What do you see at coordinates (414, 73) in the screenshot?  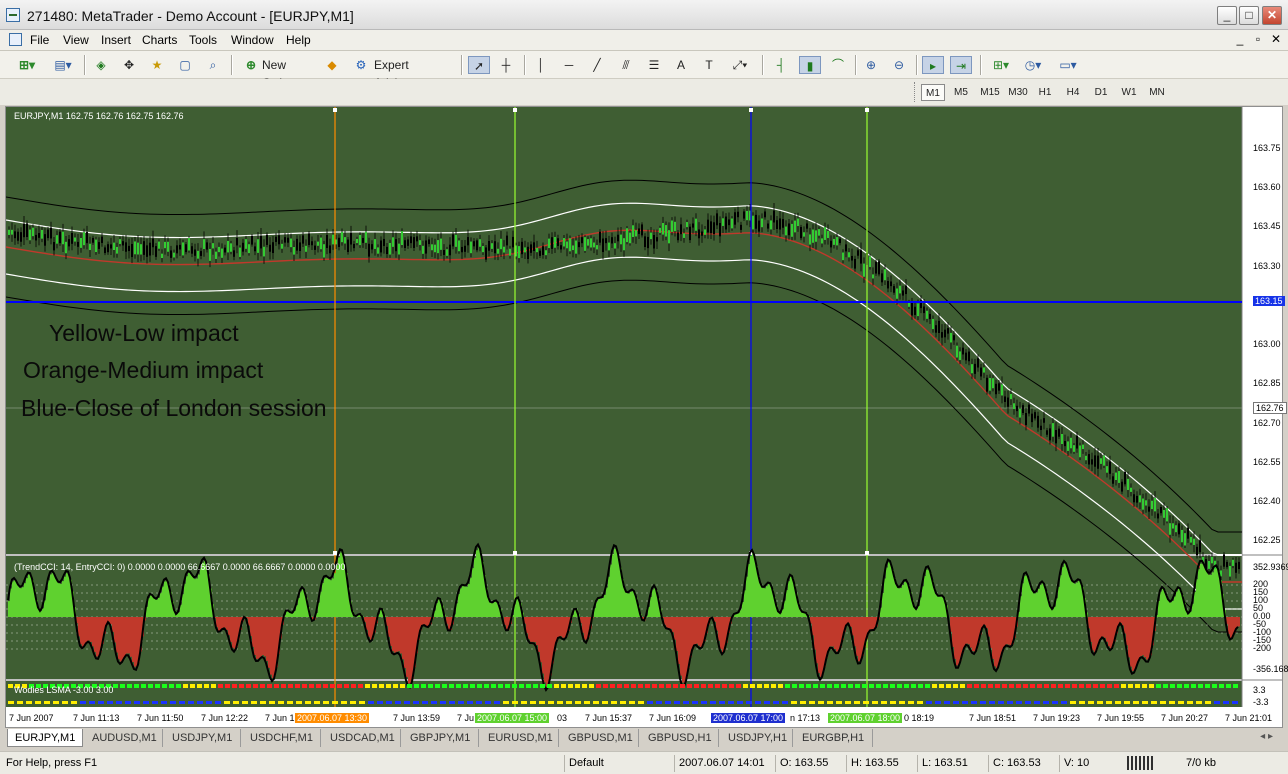 I see `expert-advisors-button: Expert Advisors` at bounding box center [414, 73].